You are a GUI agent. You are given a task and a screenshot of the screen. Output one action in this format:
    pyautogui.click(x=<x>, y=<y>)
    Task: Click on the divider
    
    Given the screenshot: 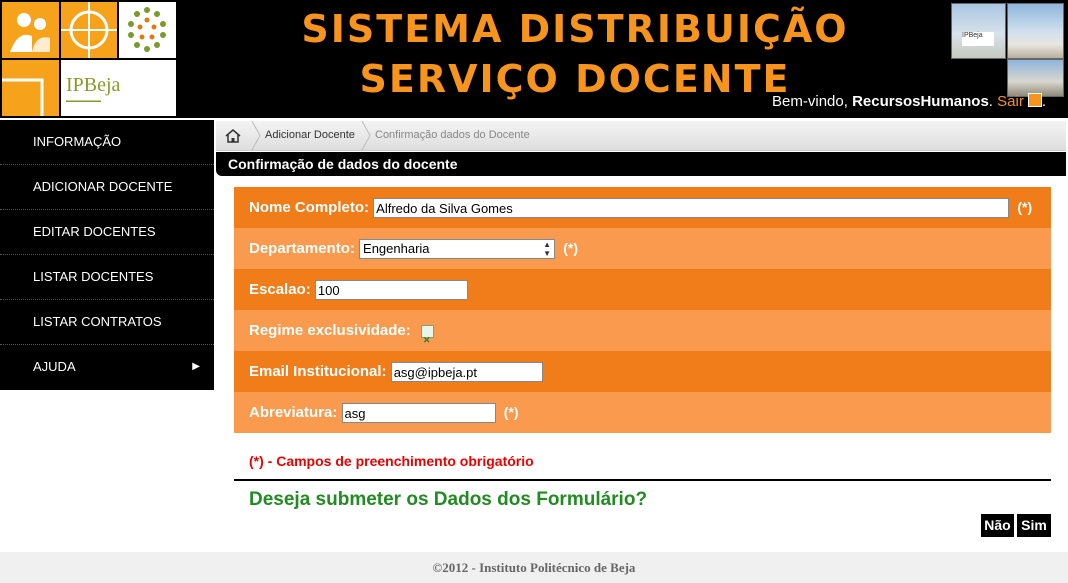 What is the action you would take?
    pyautogui.click(x=642, y=480)
    